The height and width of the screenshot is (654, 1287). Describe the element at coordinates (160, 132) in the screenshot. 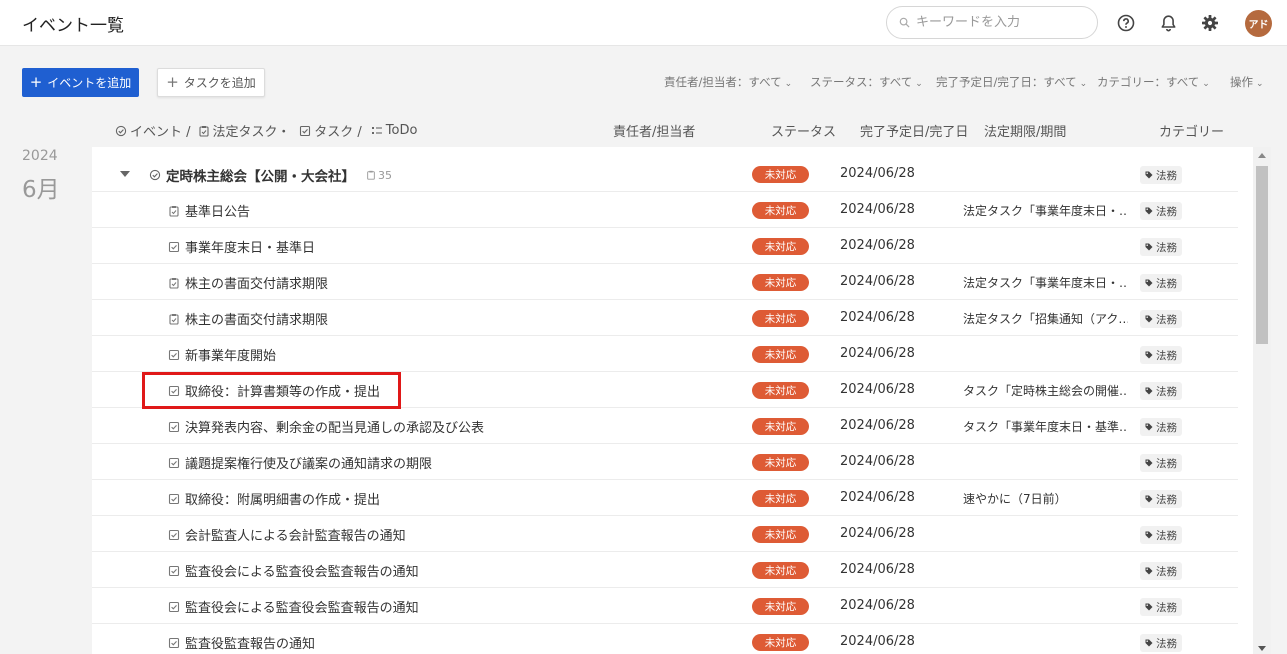

I see `type-event-label: イベント /` at that location.